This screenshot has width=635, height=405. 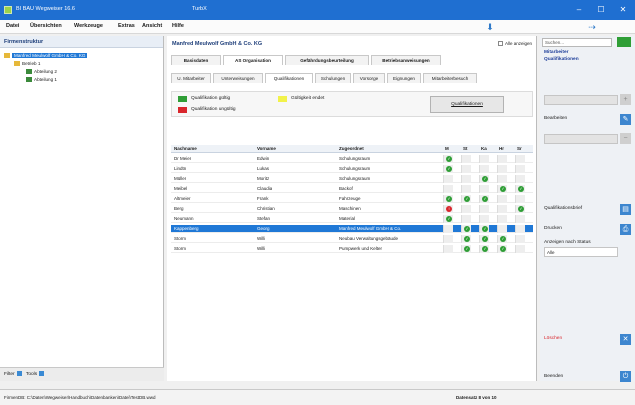 I want to click on link-qualifikationen: Qualifikationen, so click(x=561, y=59).